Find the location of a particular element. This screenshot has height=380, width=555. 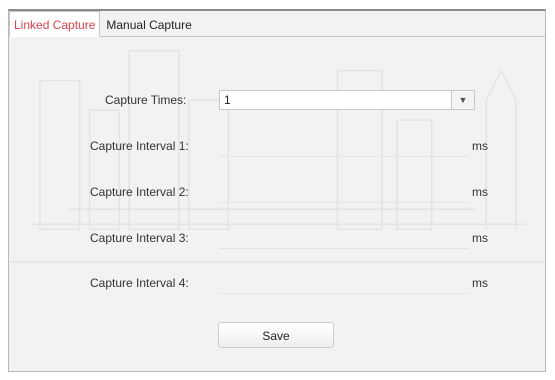

save-button: Save is located at coordinates (276, 335).